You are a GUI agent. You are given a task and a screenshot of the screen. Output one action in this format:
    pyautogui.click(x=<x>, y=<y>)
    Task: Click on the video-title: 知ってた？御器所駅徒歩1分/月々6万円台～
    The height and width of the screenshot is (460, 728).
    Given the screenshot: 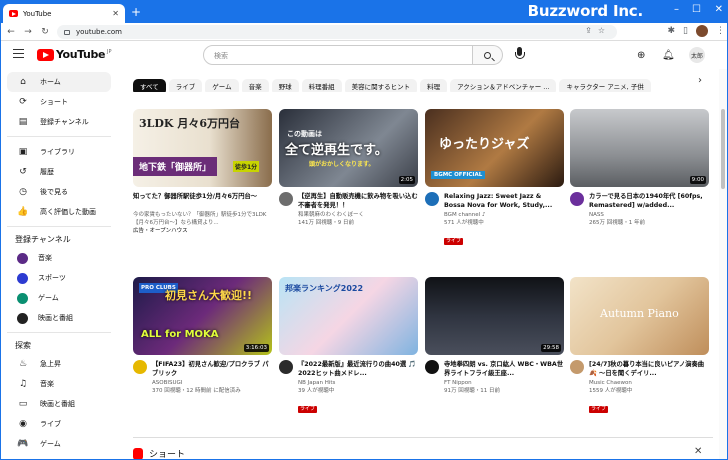 What is the action you would take?
    pyautogui.click(x=202, y=201)
    